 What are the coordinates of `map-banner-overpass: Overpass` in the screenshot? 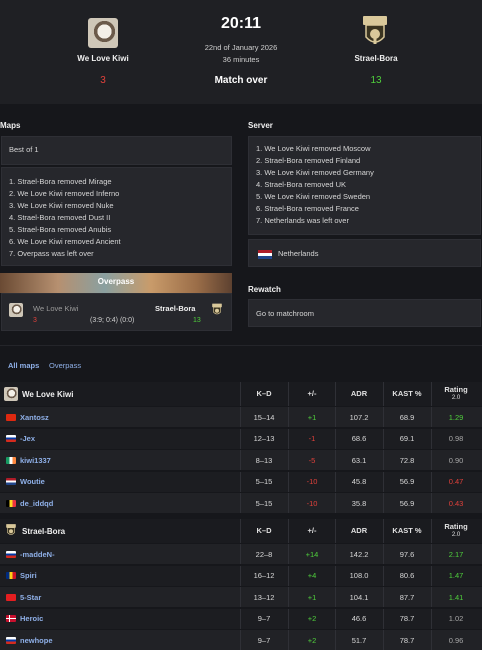 It's located at (116, 283).